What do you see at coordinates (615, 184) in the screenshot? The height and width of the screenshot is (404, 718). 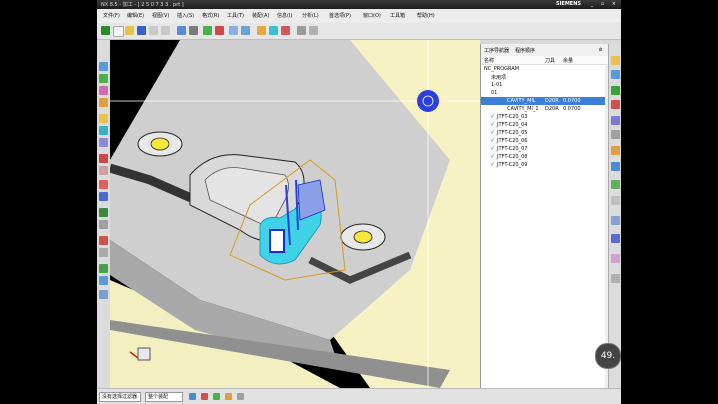 I see `palettes-icon` at bounding box center [615, 184].